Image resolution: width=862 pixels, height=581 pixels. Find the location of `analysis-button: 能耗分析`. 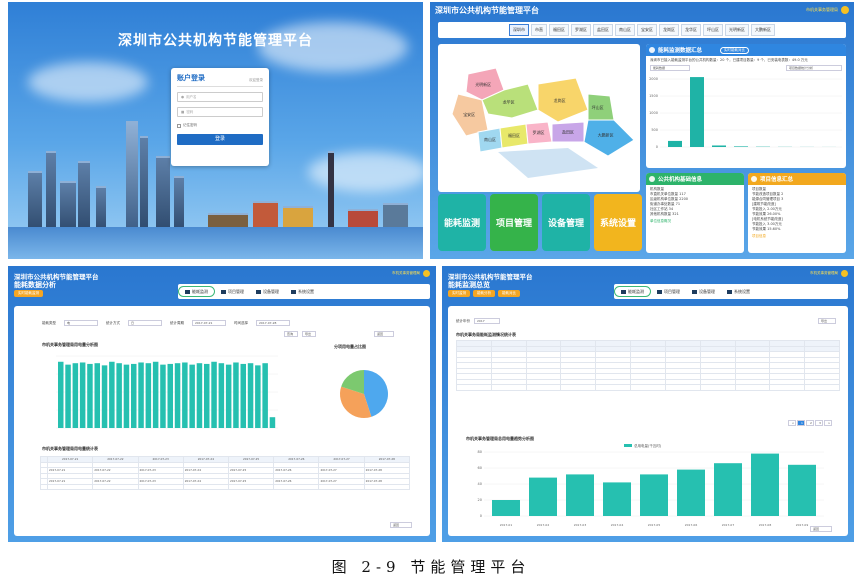

analysis-button: 能耗分析 is located at coordinates (484, 293).